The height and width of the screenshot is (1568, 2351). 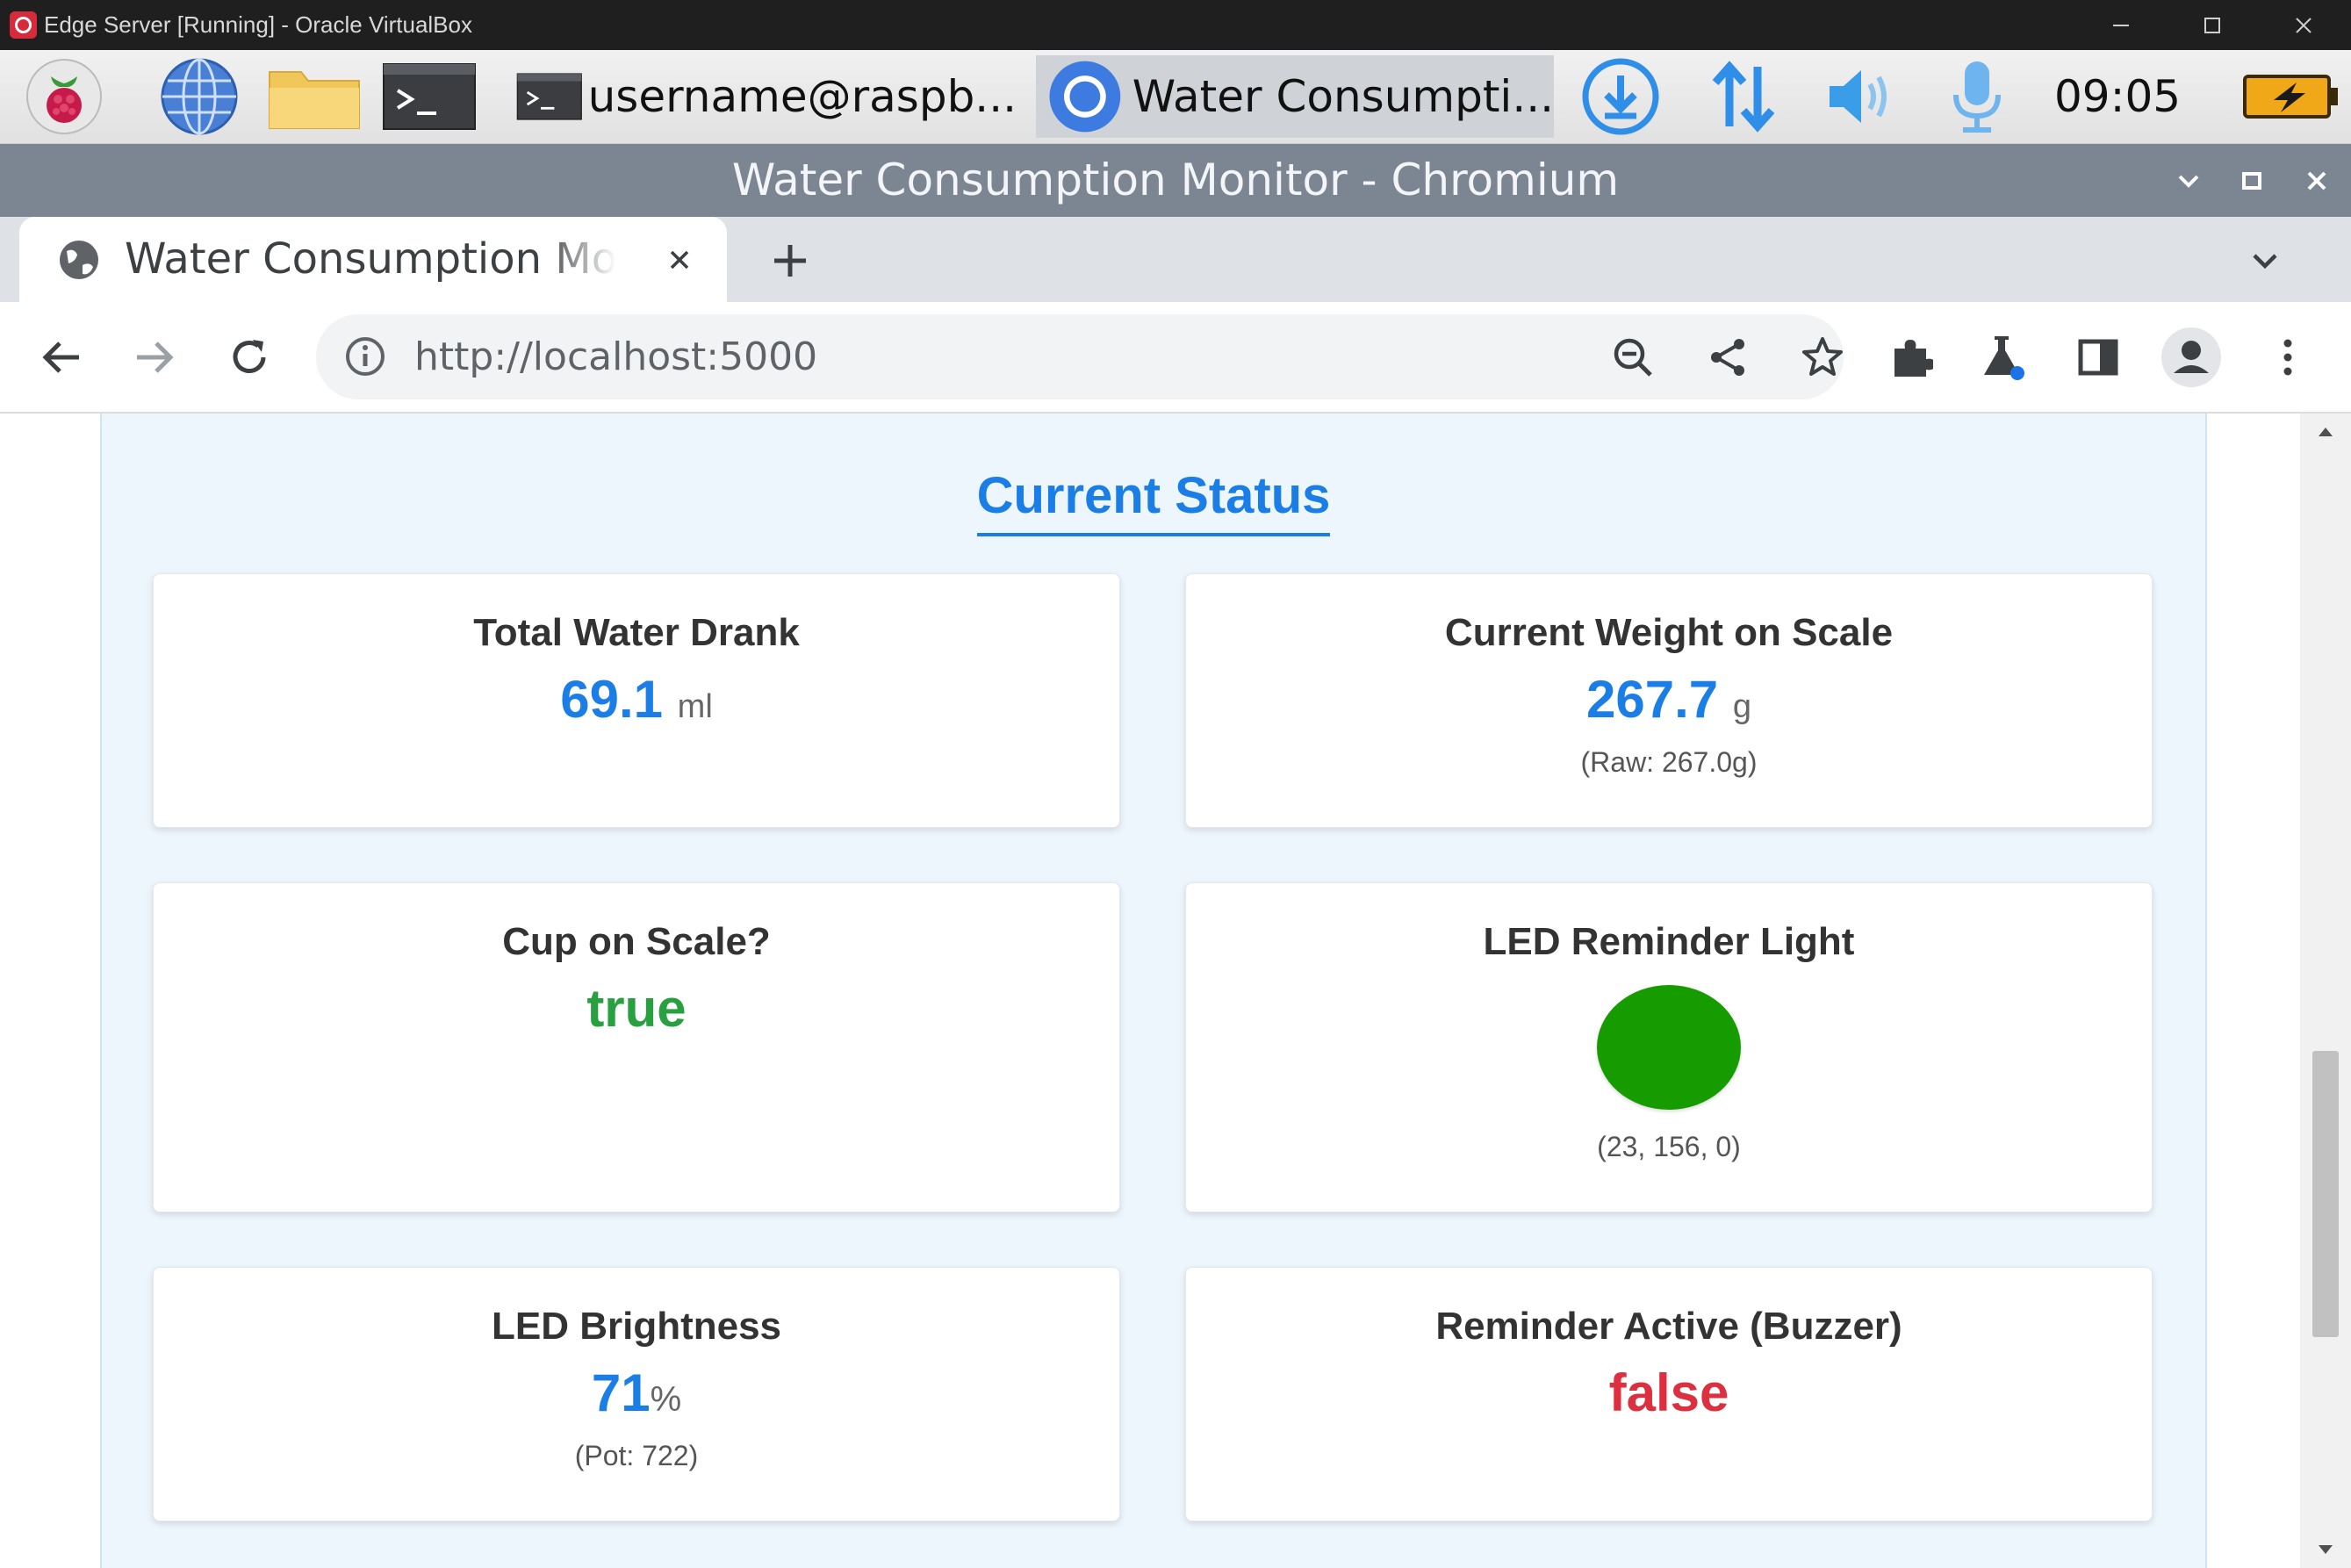 I want to click on plus-icon, so click(x=790, y=261).